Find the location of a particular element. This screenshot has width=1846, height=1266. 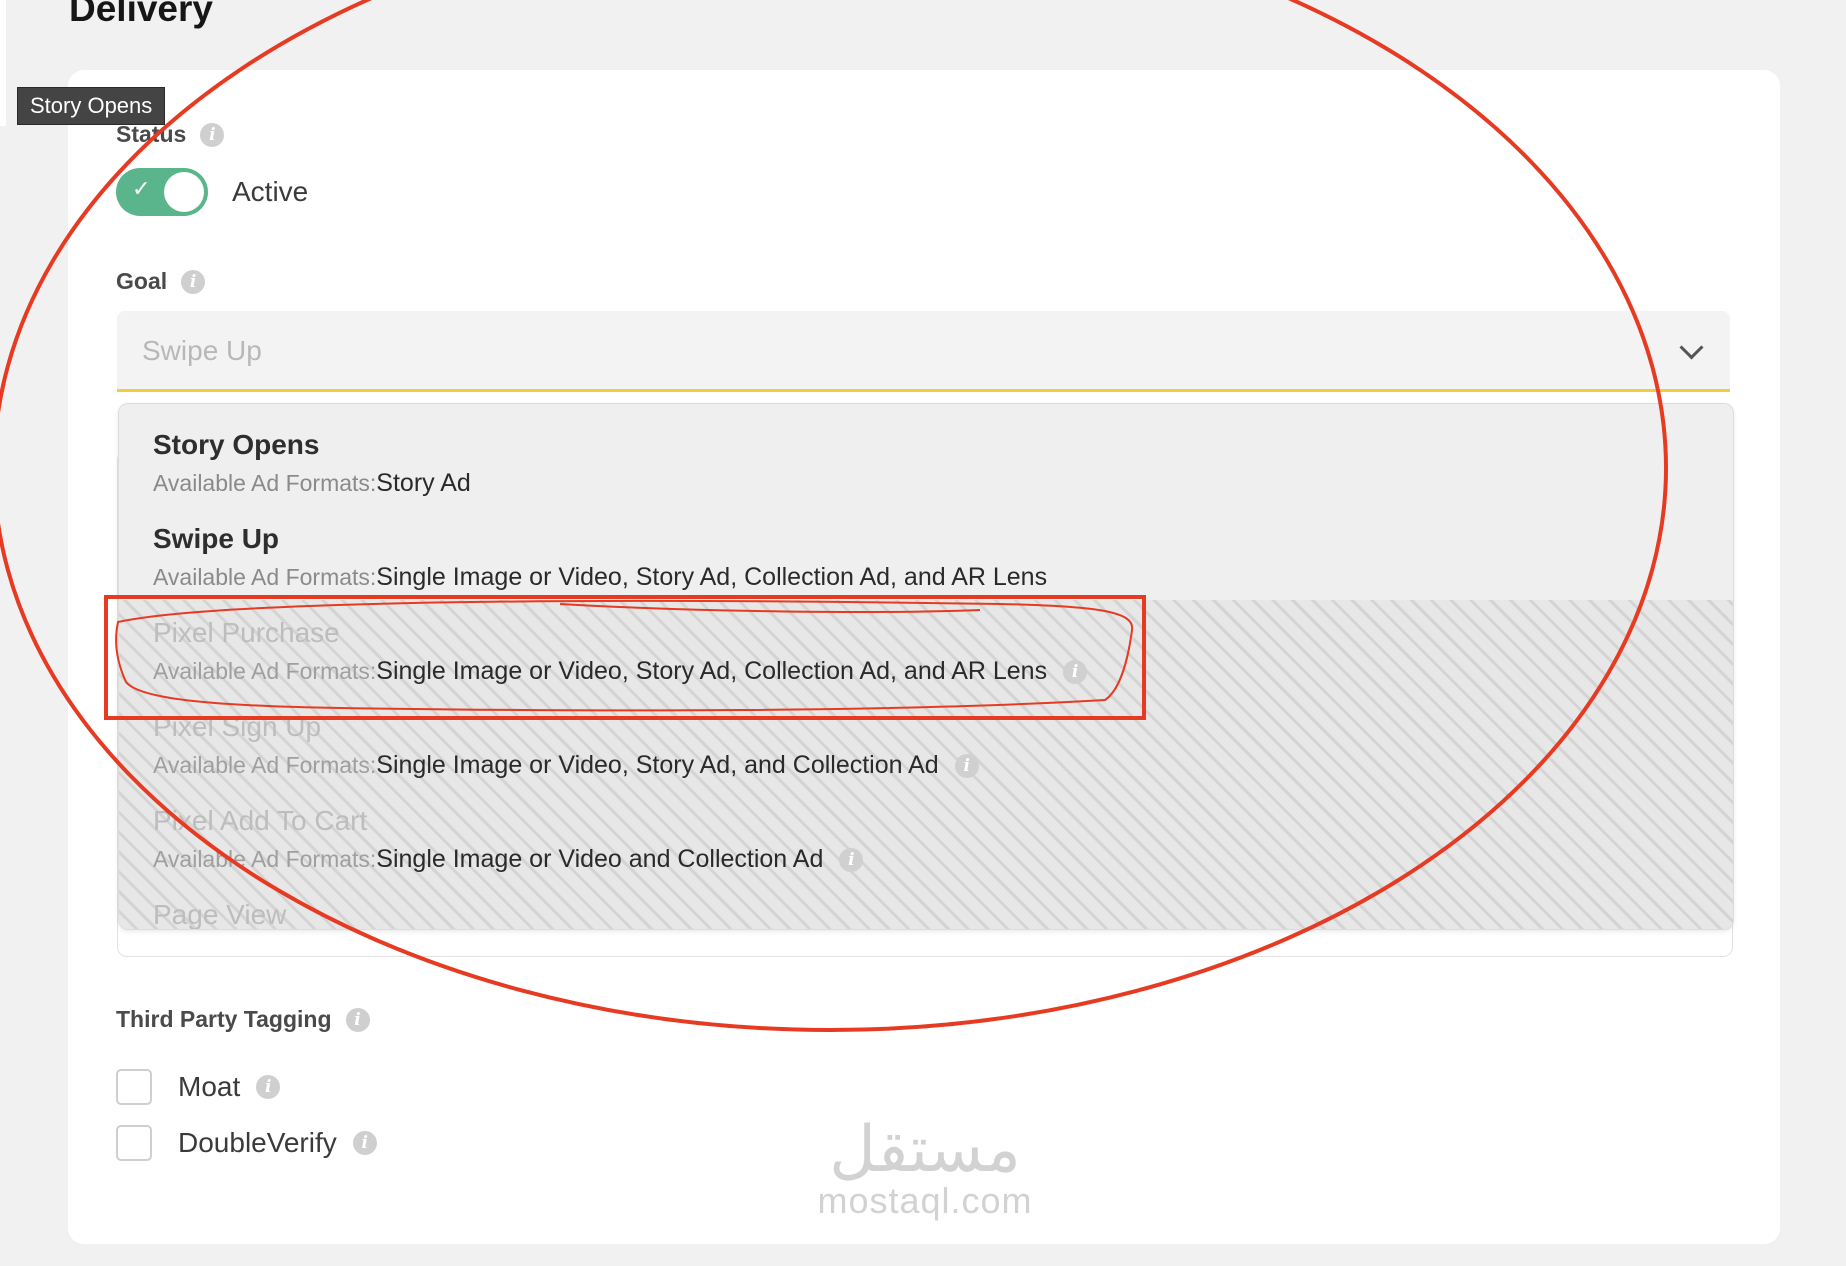

option-formats: Available Ad Formats: Story Ad is located at coordinates (312, 483).